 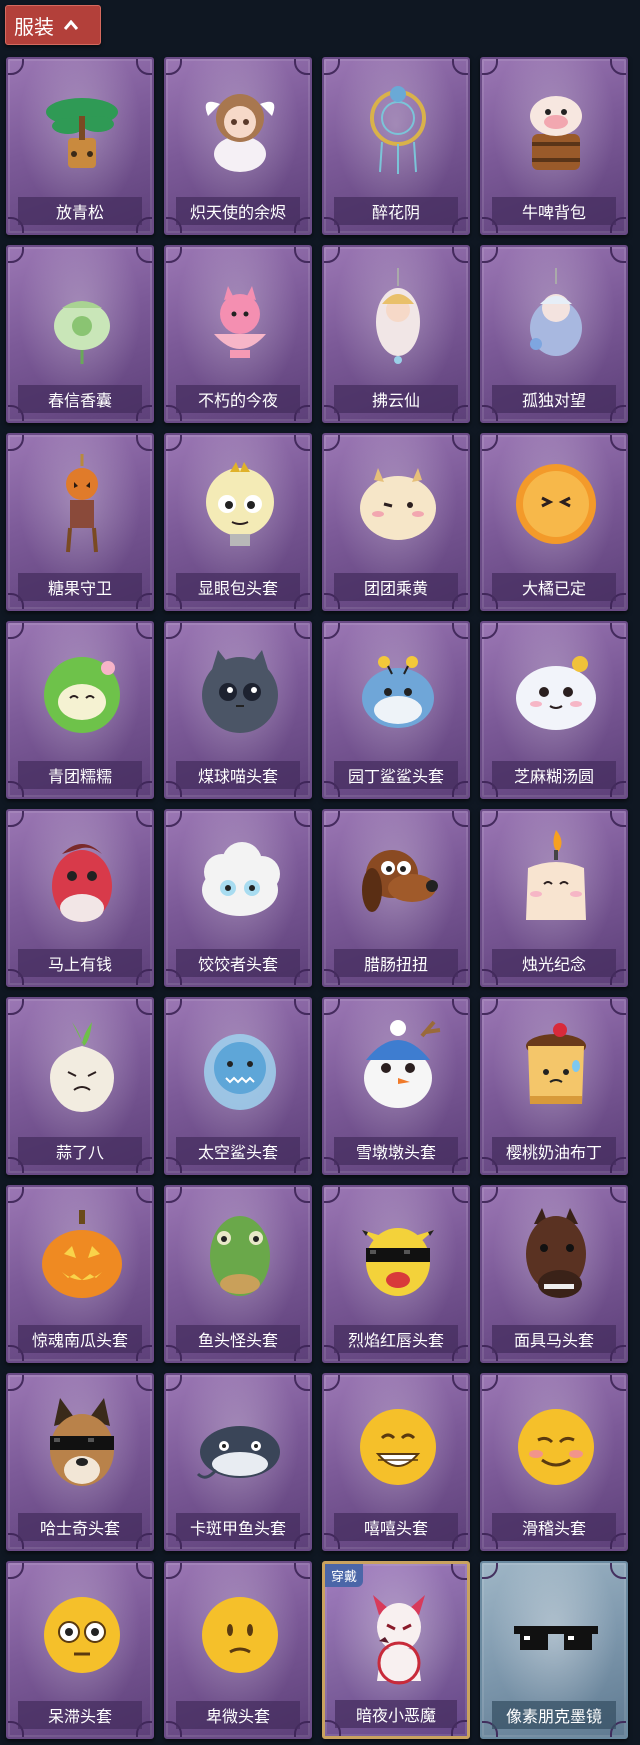 I want to click on costume-card: 樱桃奶油布丁, so click(x=554, y=1086).